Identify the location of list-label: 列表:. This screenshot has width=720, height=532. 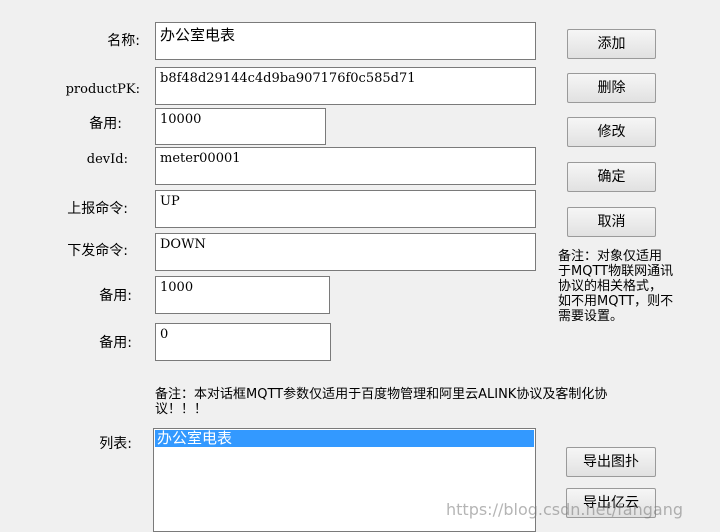
(115, 444).